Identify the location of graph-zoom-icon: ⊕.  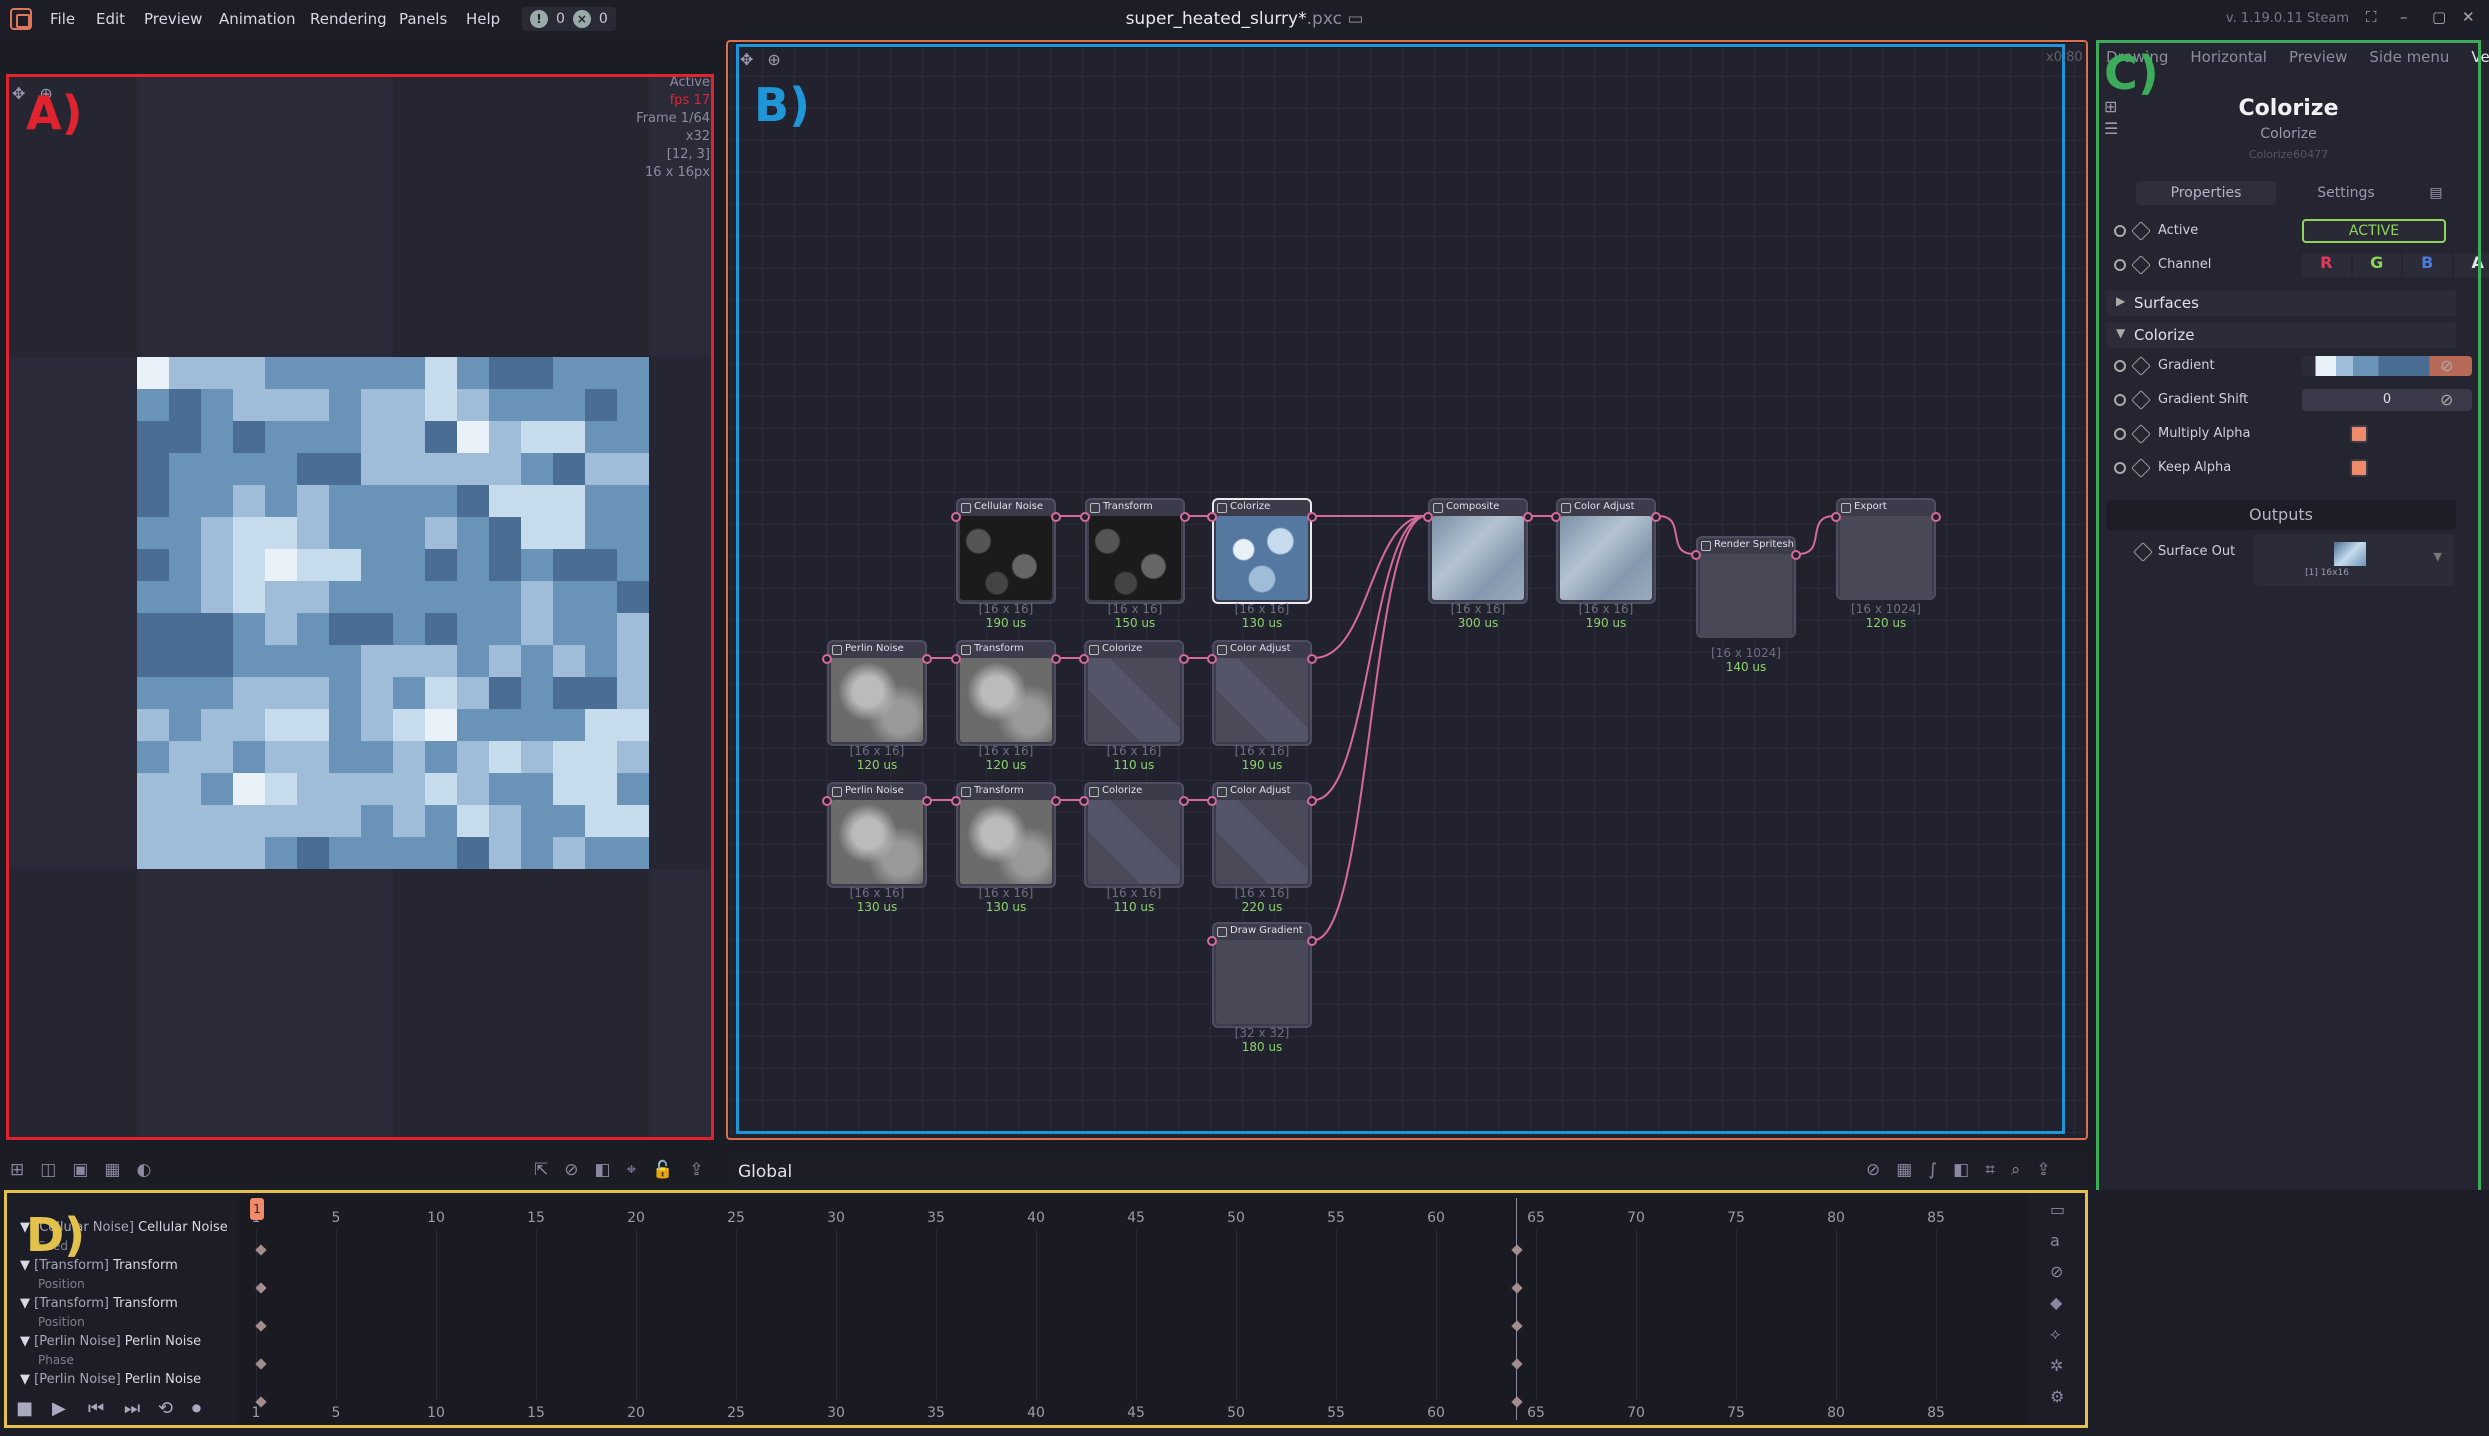
(773, 59).